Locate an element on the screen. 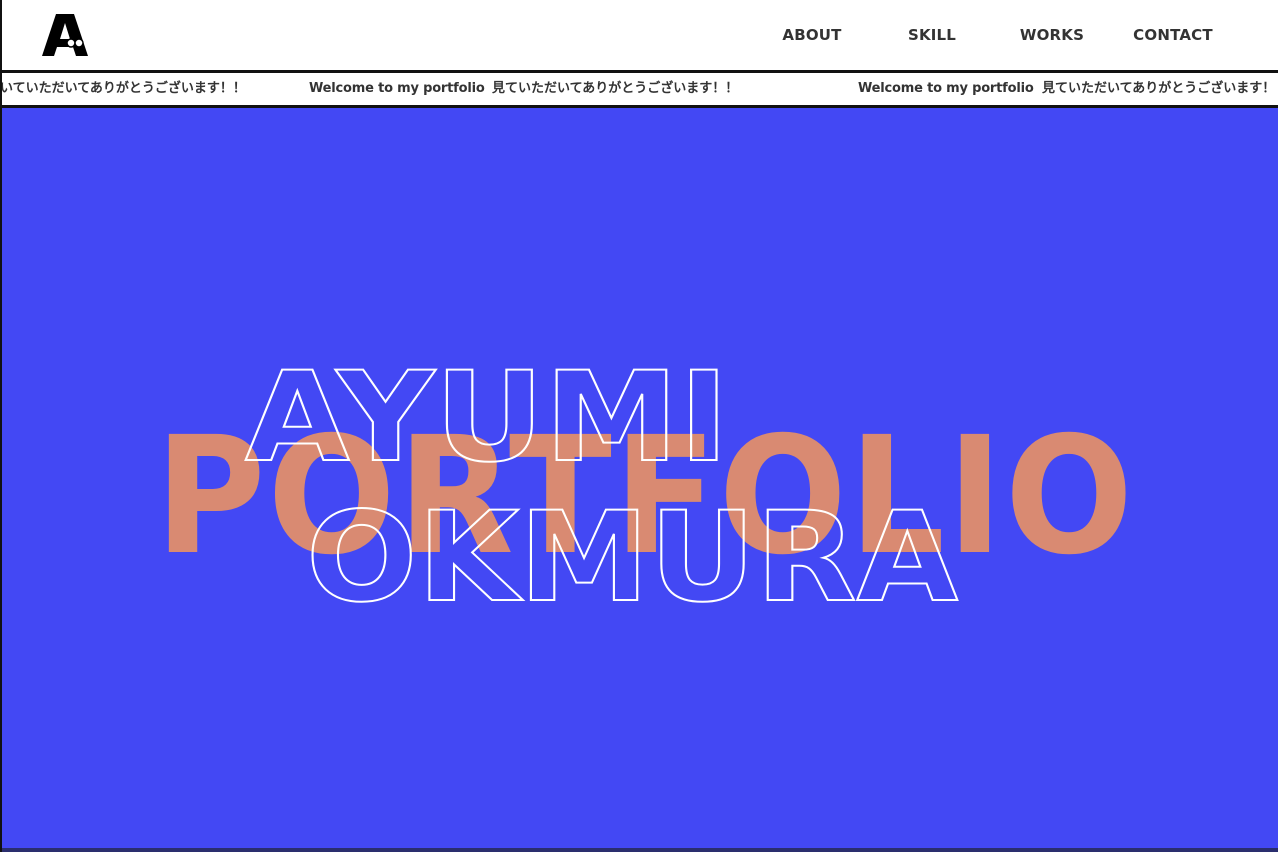 The width and height of the screenshot is (1278, 852). first-name-outline: AYUMI is located at coordinates (487, 418).